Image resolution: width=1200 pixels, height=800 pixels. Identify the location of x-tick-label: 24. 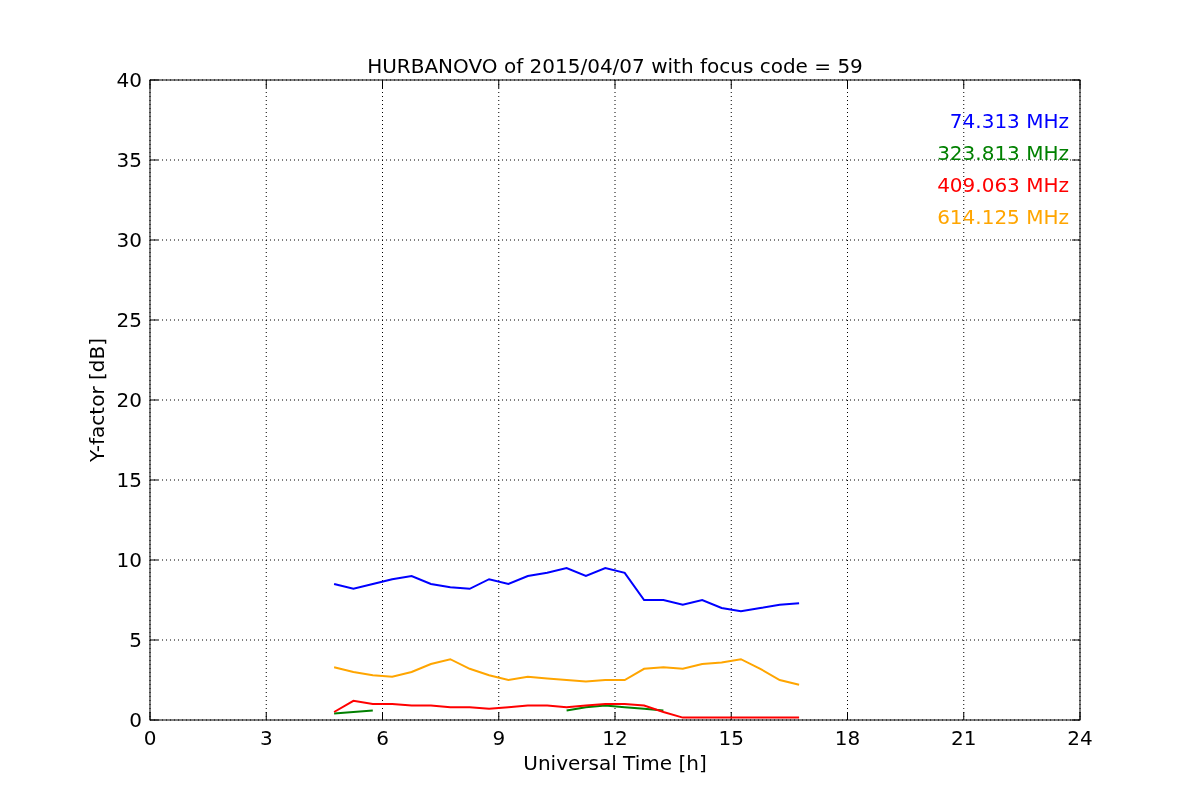
(1080, 738).